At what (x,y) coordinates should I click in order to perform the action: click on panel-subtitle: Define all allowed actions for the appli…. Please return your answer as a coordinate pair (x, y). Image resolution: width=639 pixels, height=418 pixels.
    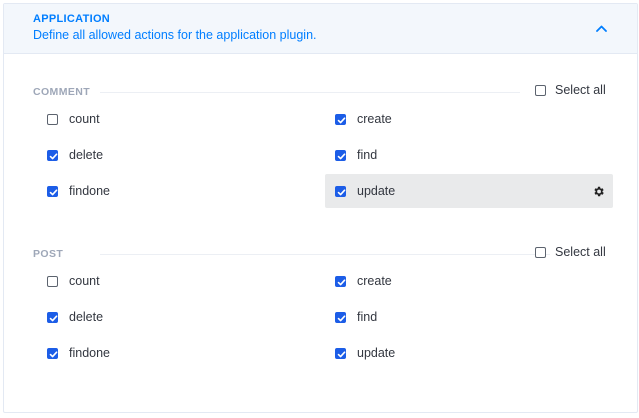
    Looking at the image, I should click on (175, 35).